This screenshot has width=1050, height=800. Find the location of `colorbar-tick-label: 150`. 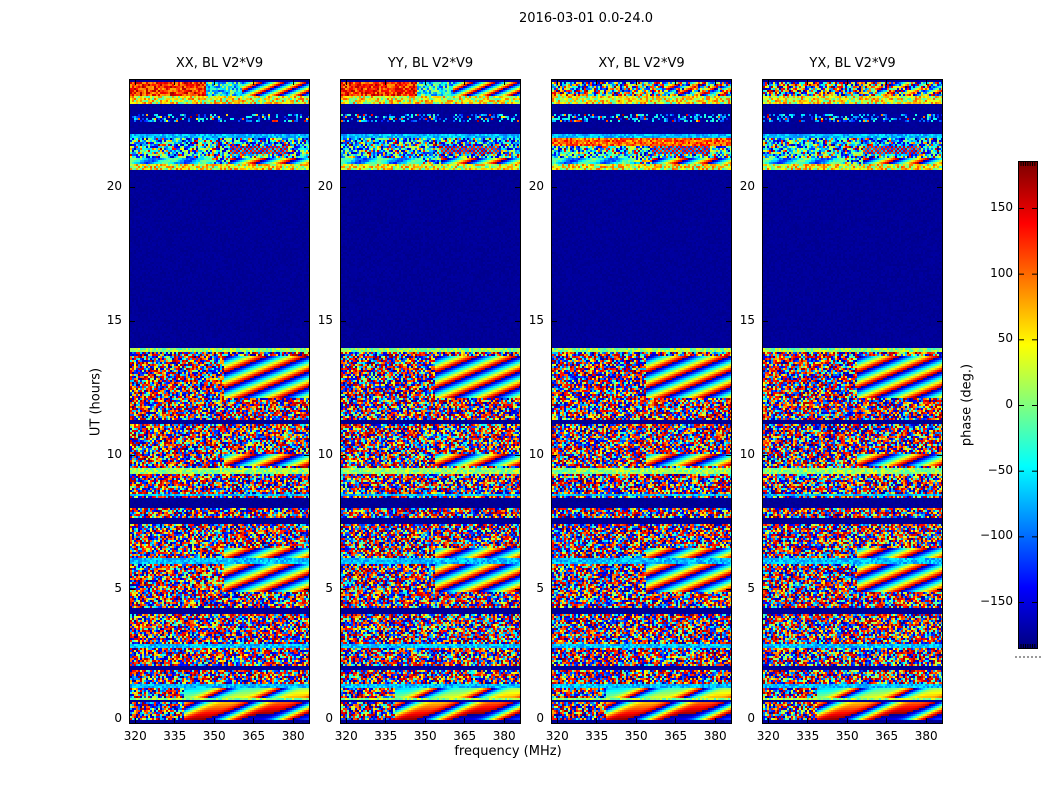

colorbar-tick-label: 150 is located at coordinates (1001, 206).